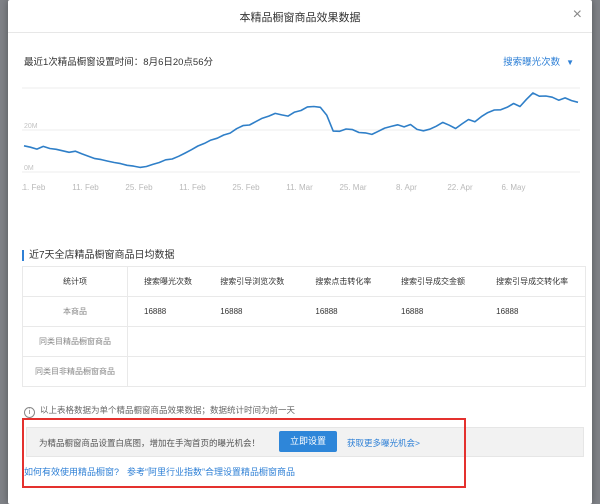  I want to click on y-tick-label: 0M, so click(29, 168).